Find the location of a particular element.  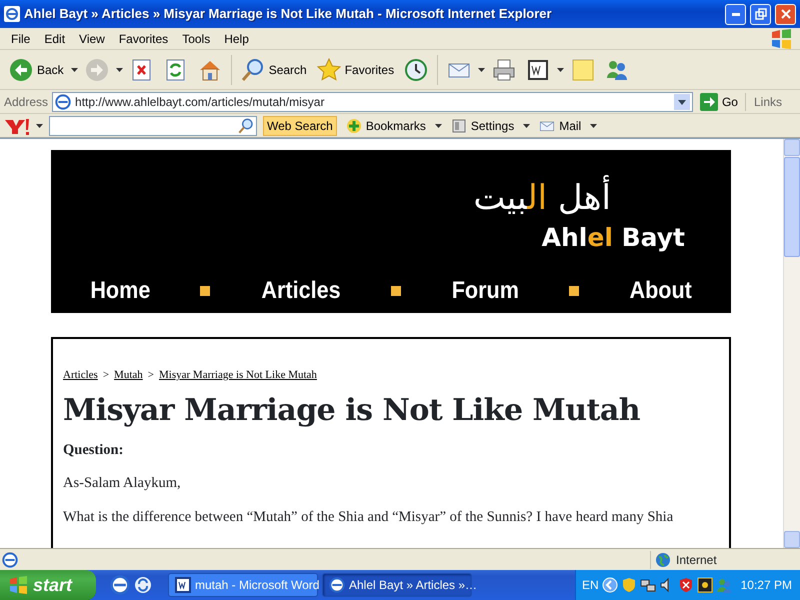

article-heading: Misyar Marriage is Not Like Mutah is located at coordinates (352, 411).